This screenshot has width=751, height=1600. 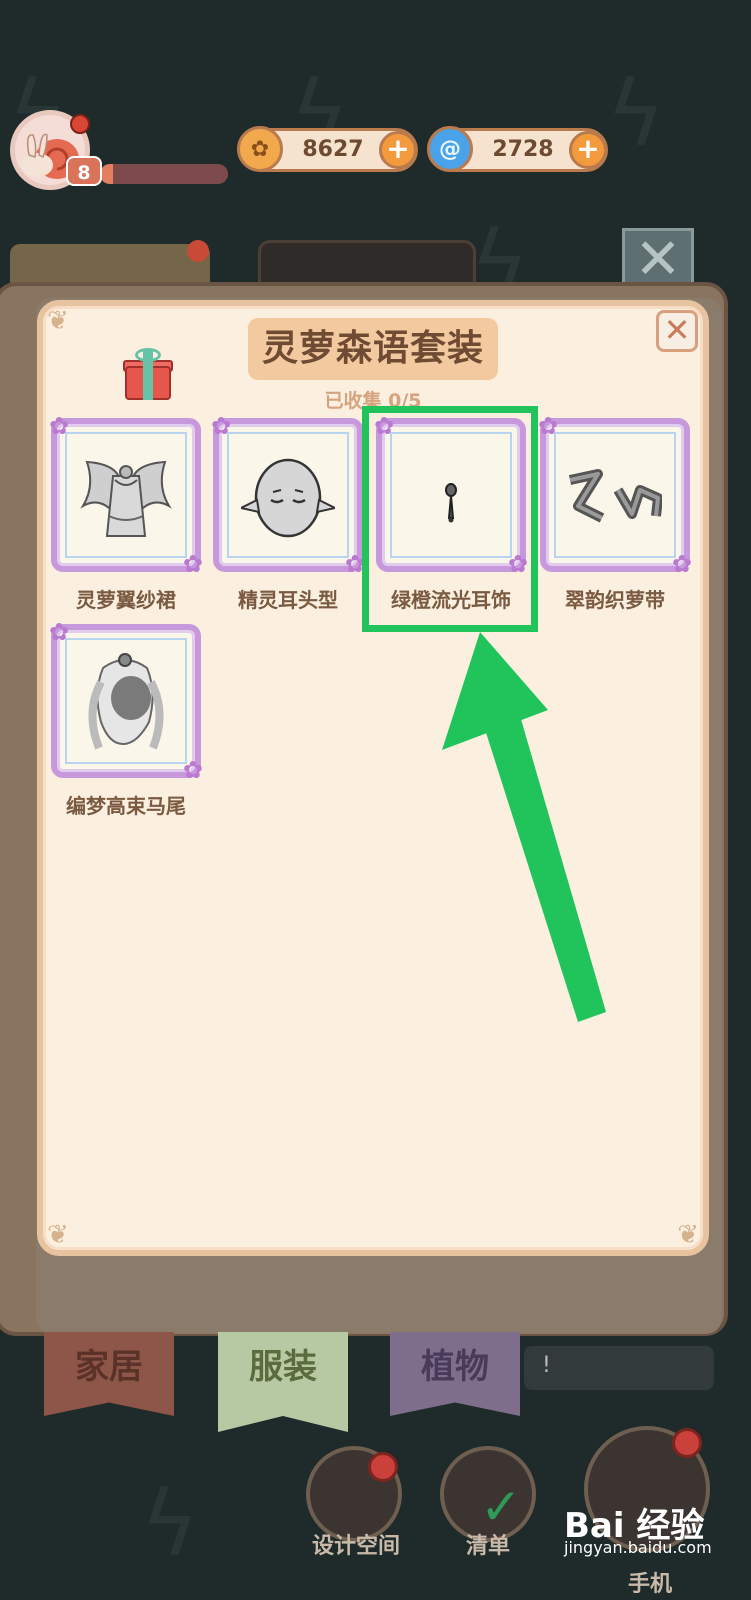 What do you see at coordinates (677, 331) in the screenshot?
I see `close-icon: ✕` at bounding box center [677, 331].